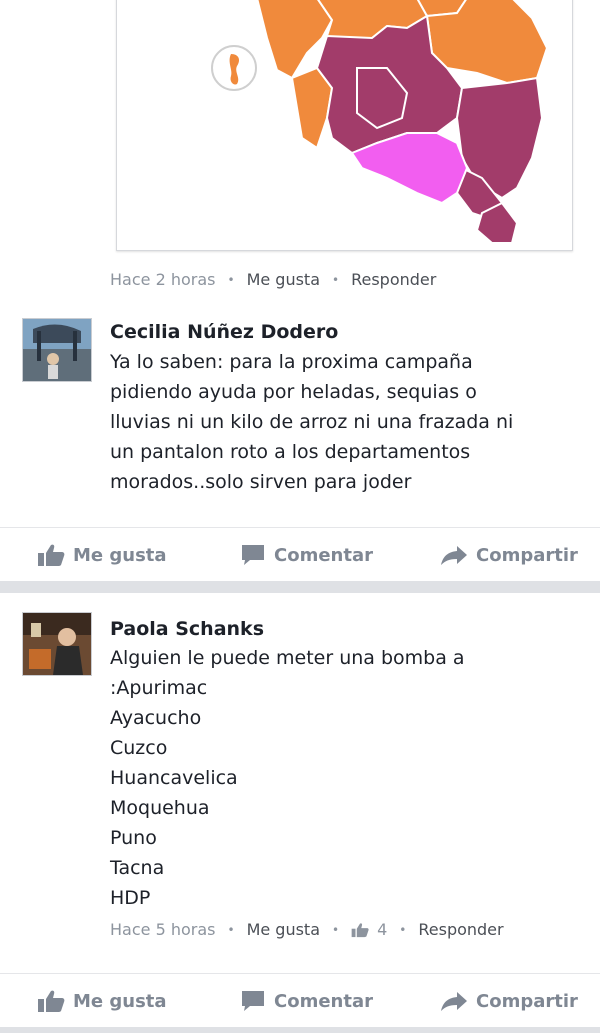 The width and height of the screenshot is (600, 1033). I want to click on comment-author: Paola Schanks, so click(187, 629).